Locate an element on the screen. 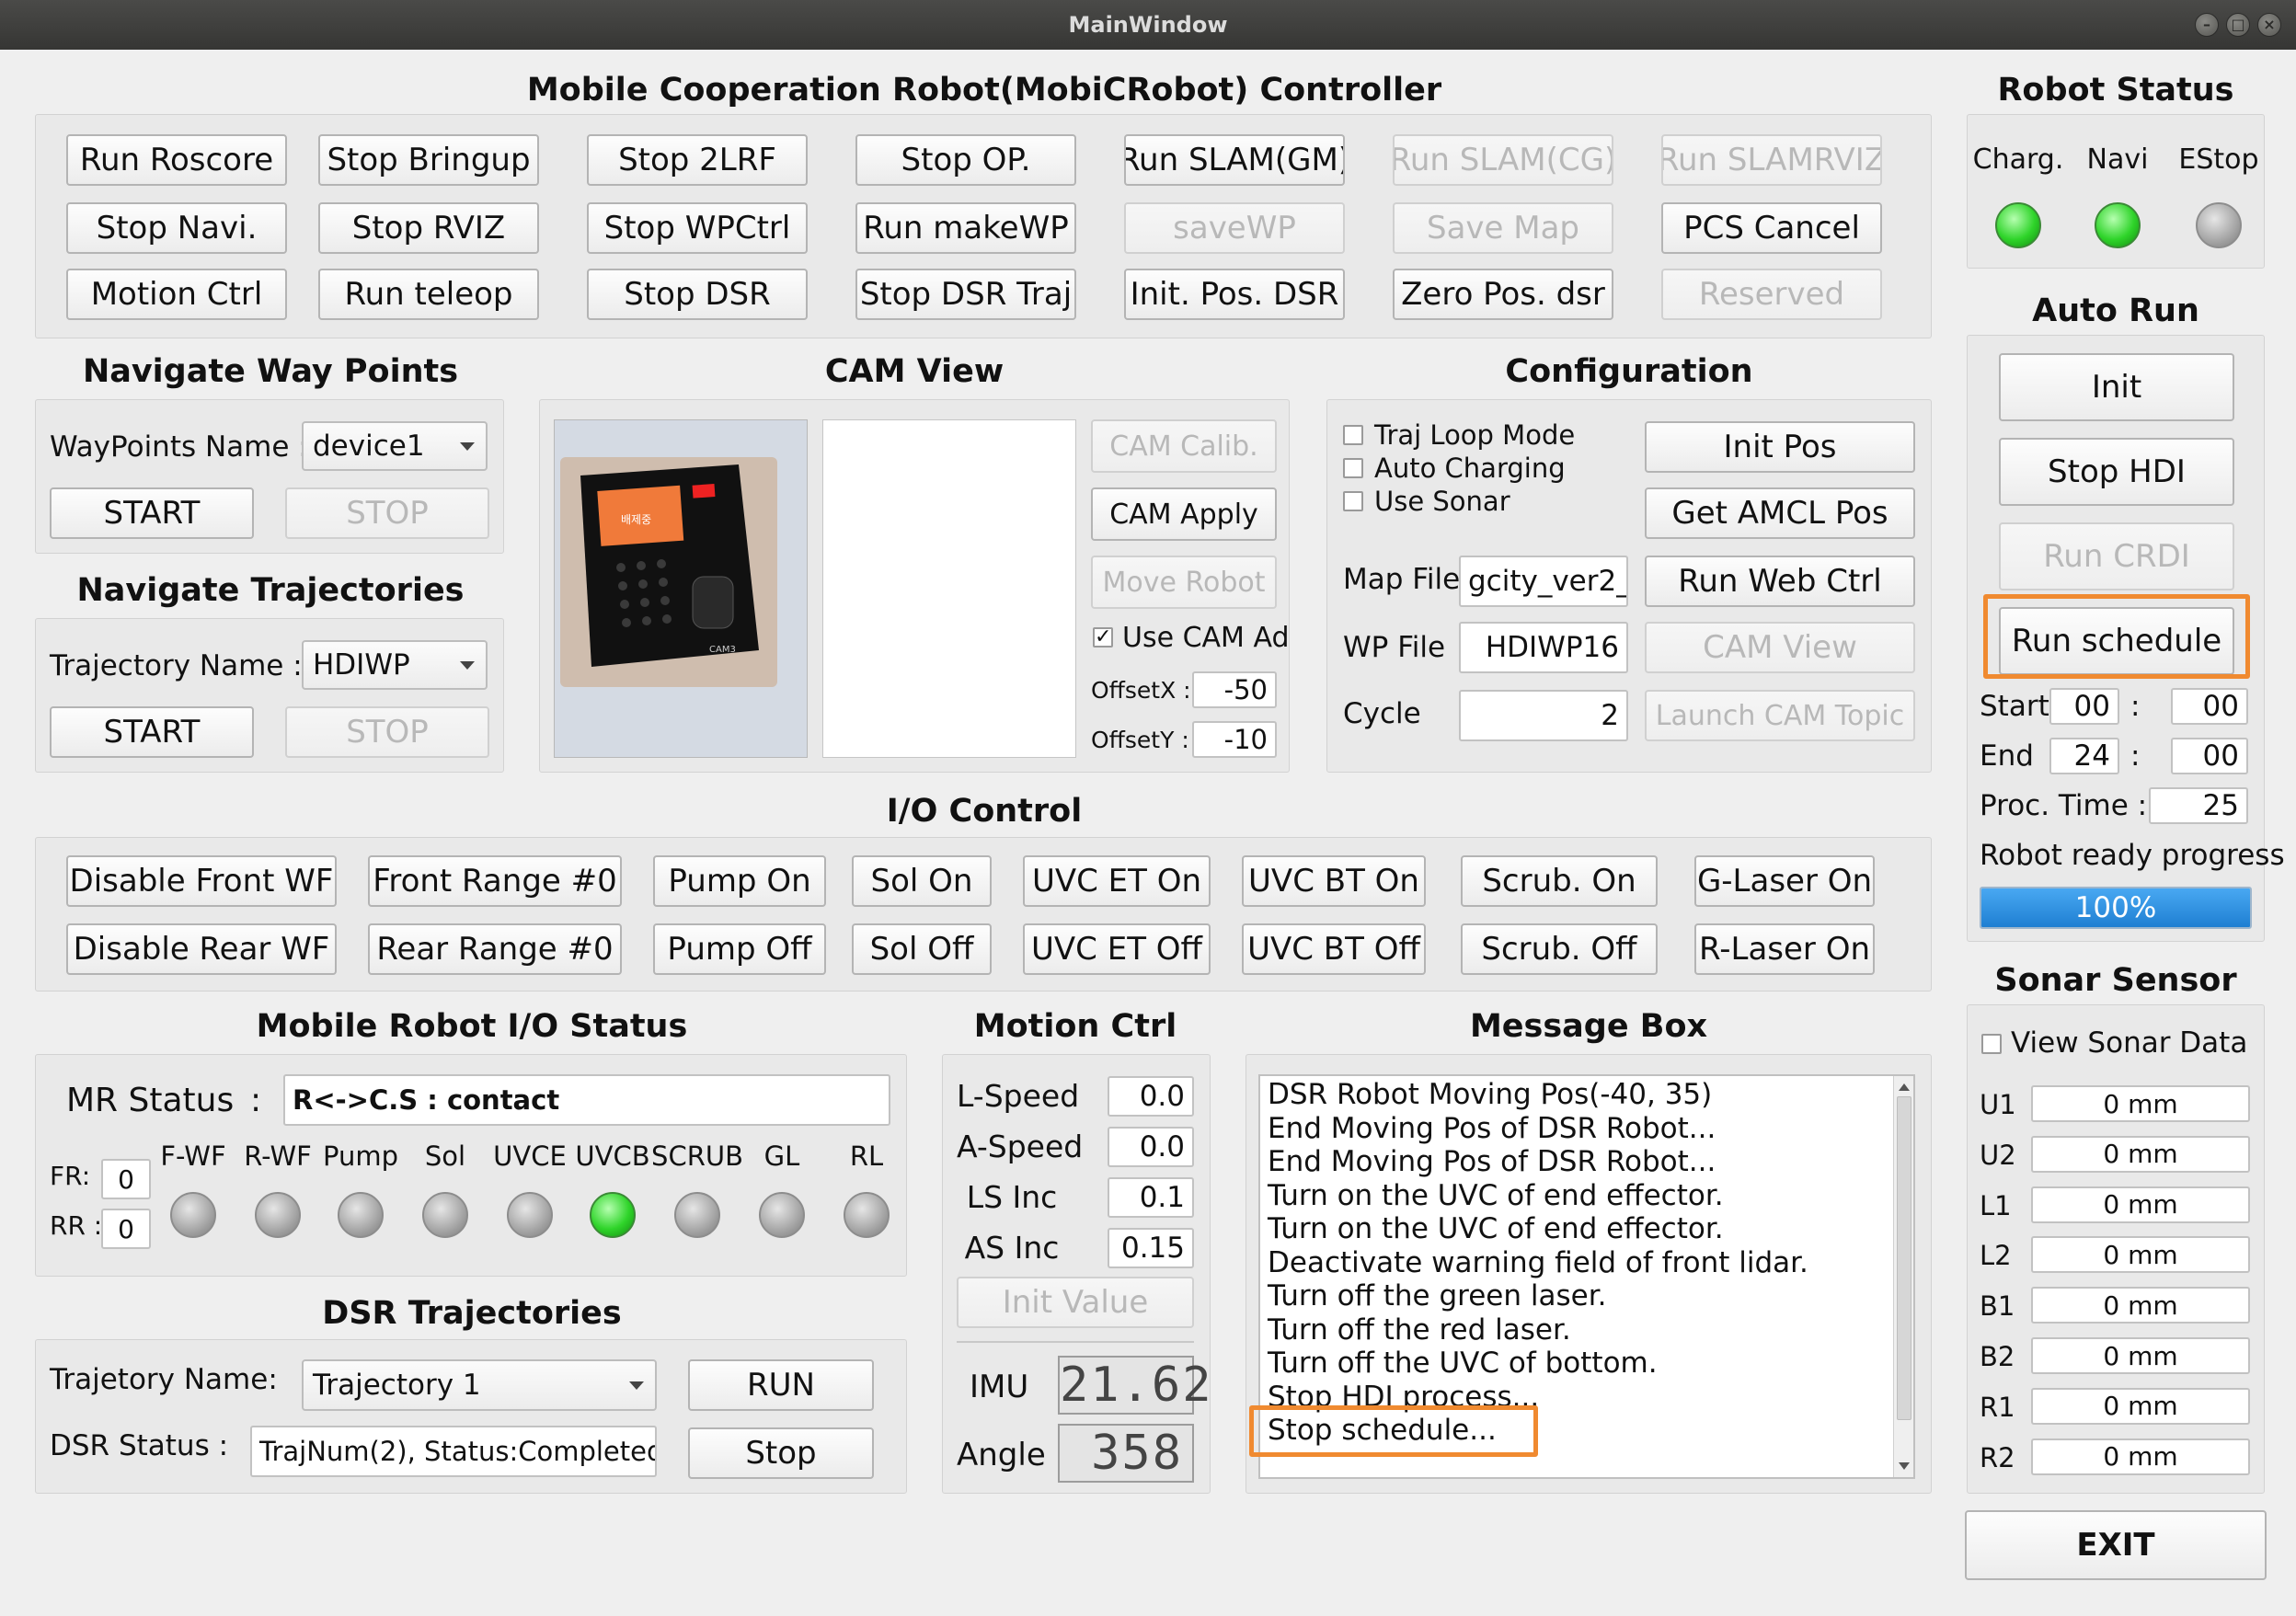 This screenshot has height=1616, width=2296. init-pos-button: Init Pos is located at coordinates (1780, 447).